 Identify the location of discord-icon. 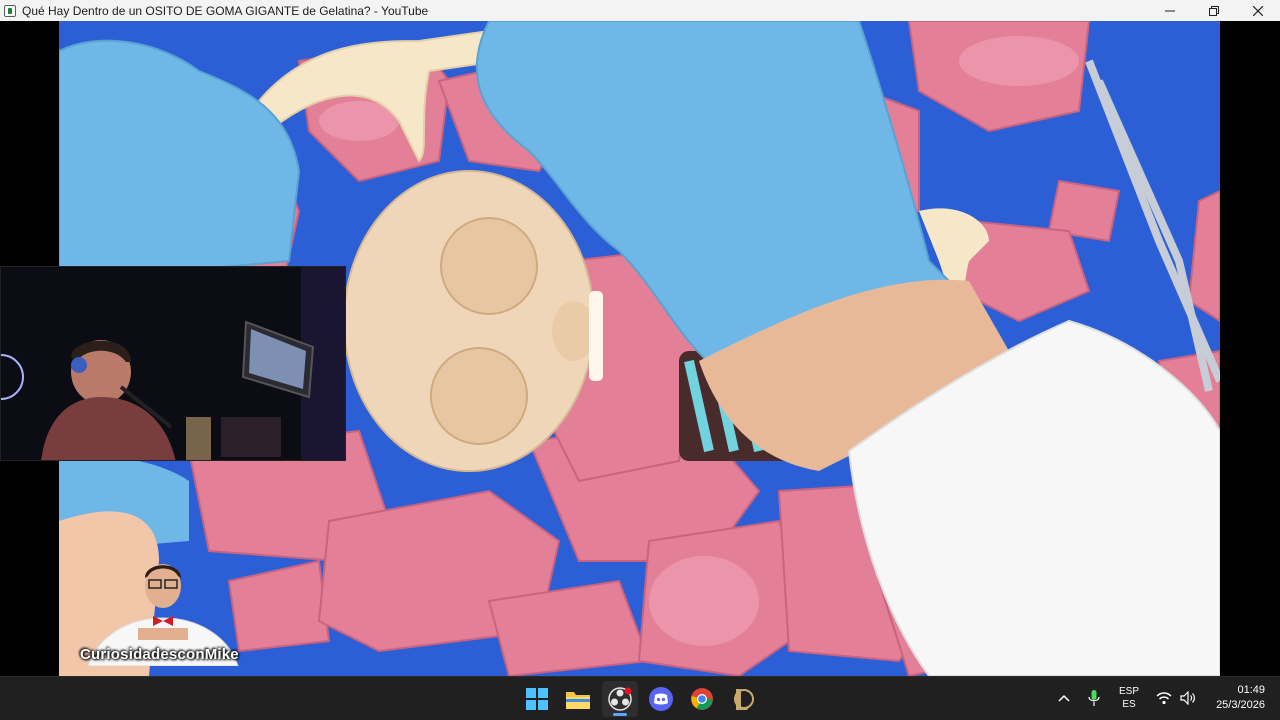
(661, 699).